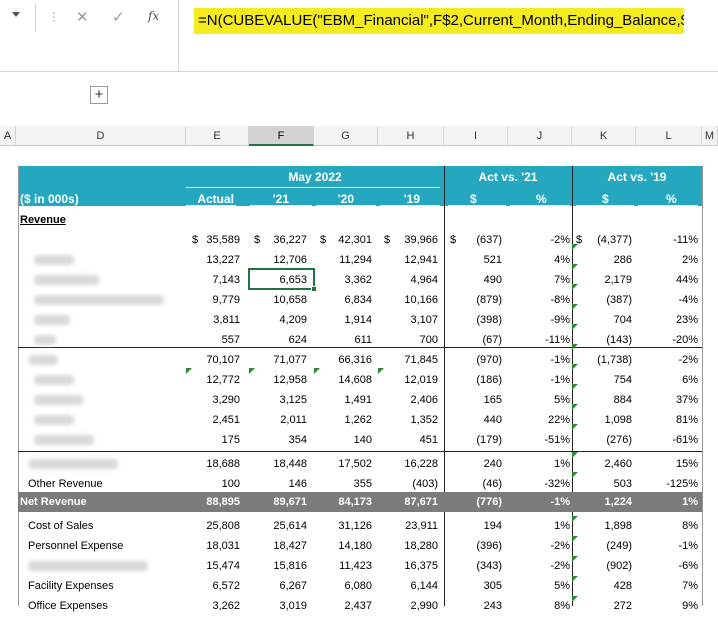  I want to click on cell-h: 3,107, so click(408, 320).